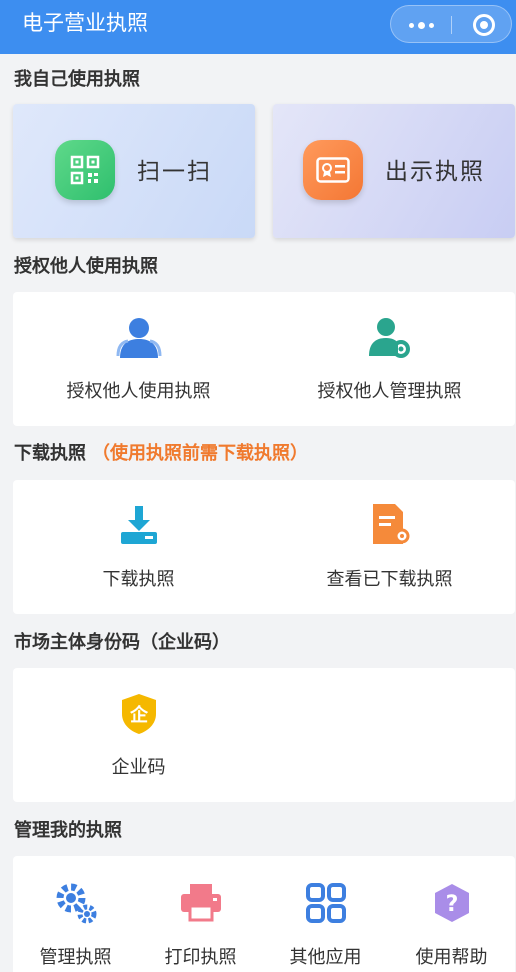 This screenshot has height=972, width=516. I want to click on capsule-divider, so click(451, 25).